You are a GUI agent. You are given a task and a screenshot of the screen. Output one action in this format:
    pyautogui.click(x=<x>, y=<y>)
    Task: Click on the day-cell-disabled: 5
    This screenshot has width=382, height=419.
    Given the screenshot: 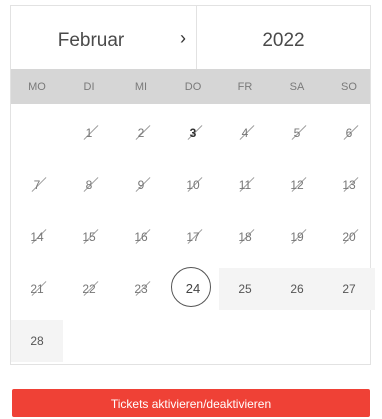 What is the action you would take?
    pyautogui.click(x=297, y=133)
    